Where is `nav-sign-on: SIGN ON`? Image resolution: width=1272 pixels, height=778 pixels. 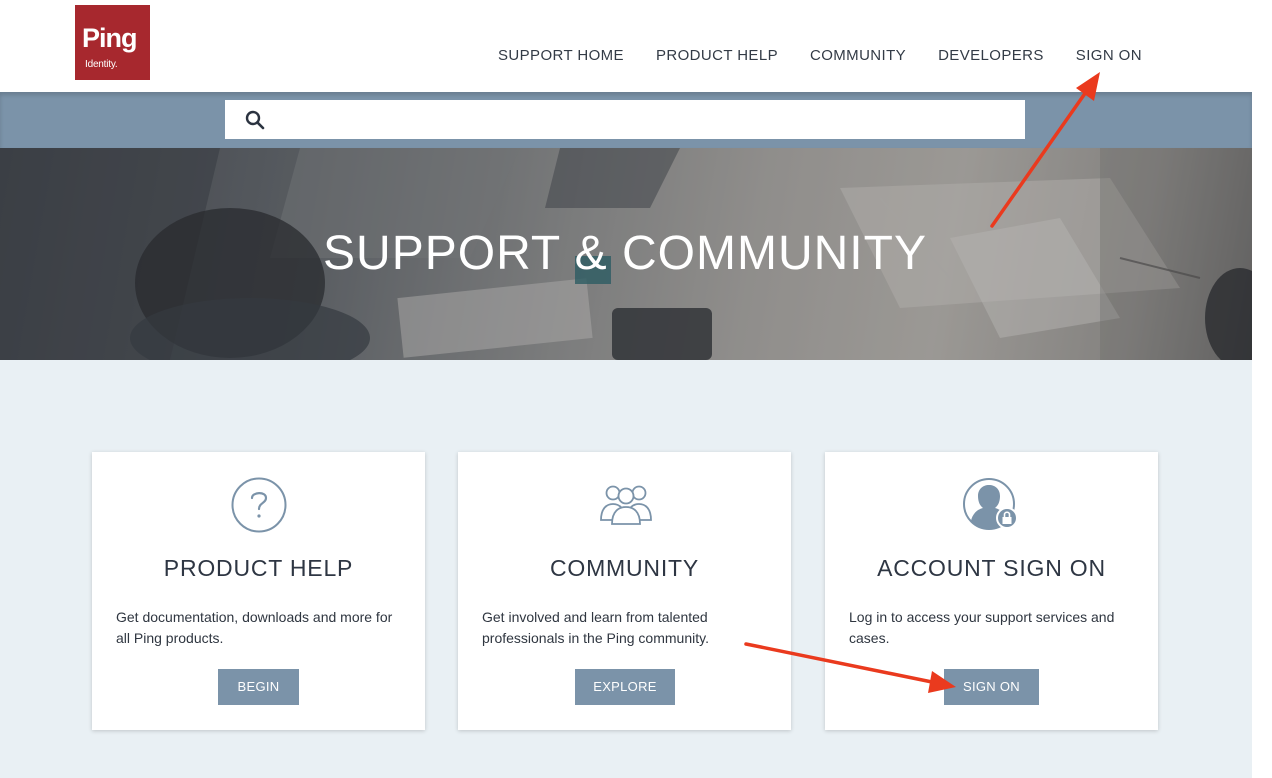
nav-sign-on: SIGN ON is located at coordinates (1109, 57).